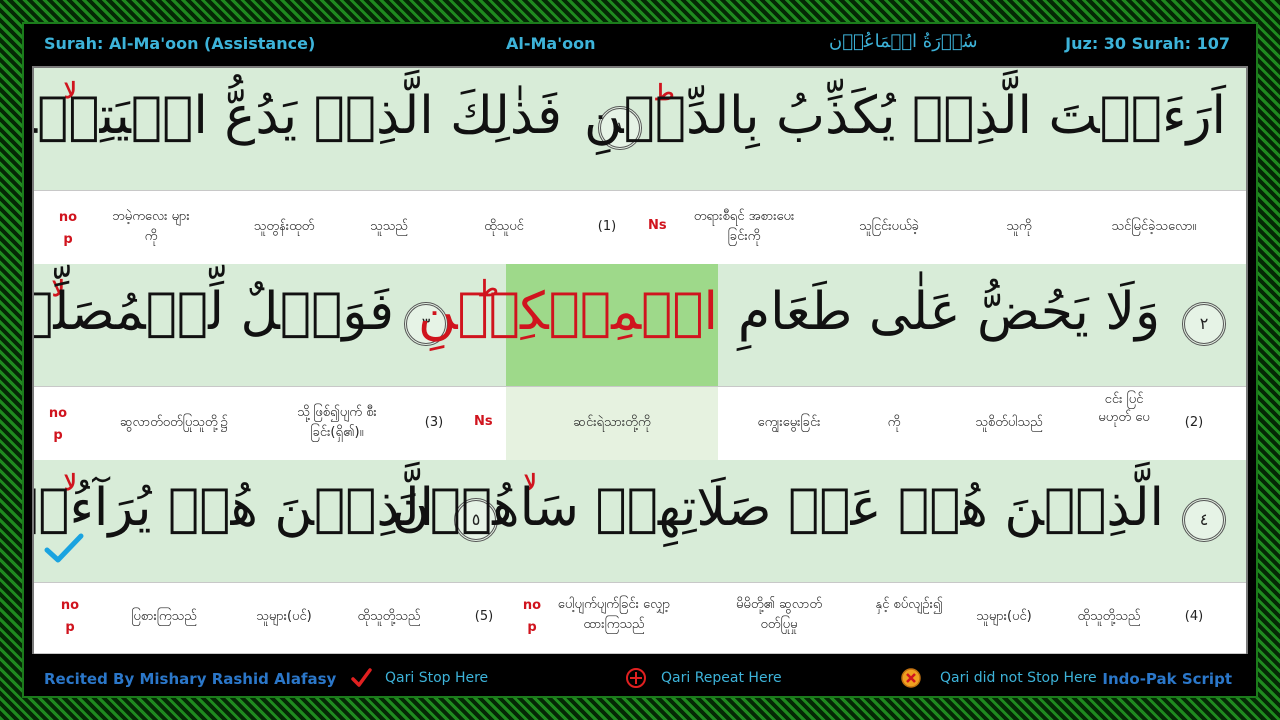 The image size is (1280, 720). Describe the element at coordinates (1194, 422) in the screenshot. I see `ayah-number-label: (2)` at that location.